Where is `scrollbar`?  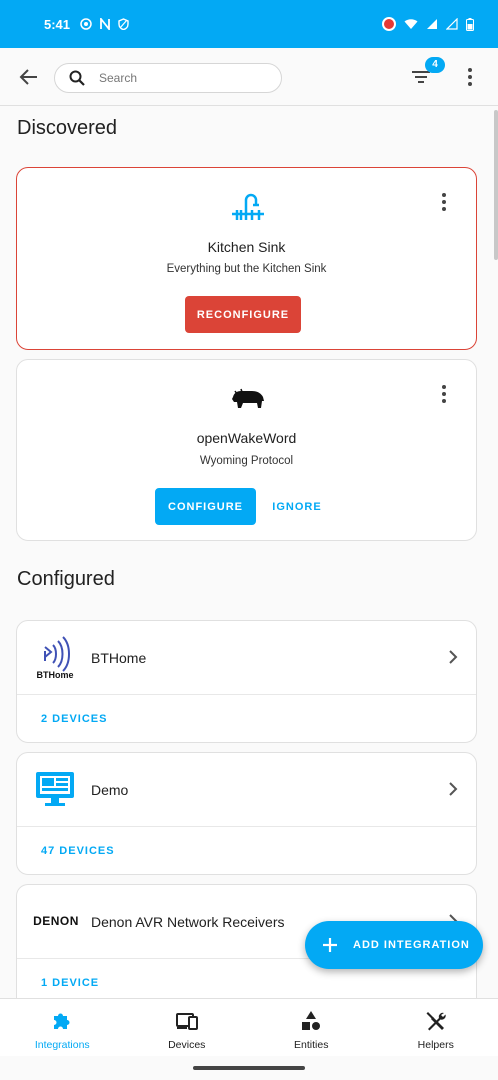
scrollbar is located at coordinates (496, 185).